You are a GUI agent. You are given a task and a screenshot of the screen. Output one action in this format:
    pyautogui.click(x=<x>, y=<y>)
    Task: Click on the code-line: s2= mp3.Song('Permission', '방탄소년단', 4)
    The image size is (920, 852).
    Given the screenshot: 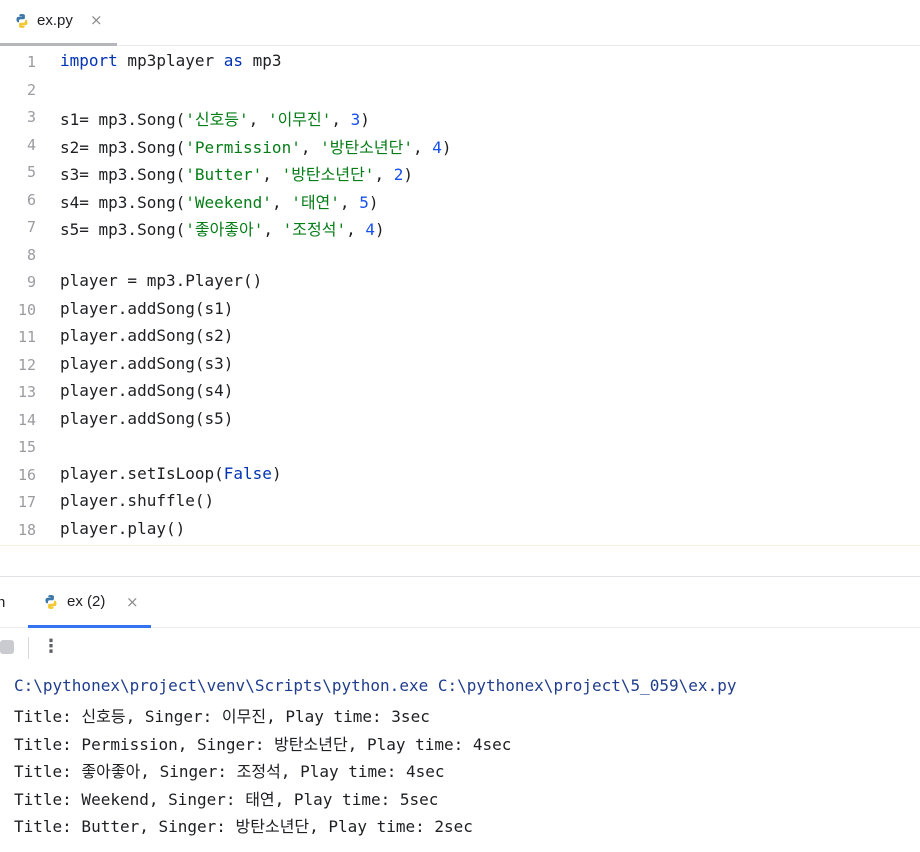 What is the action you would take?
    pyautogui.click(x=256, y=146)
    